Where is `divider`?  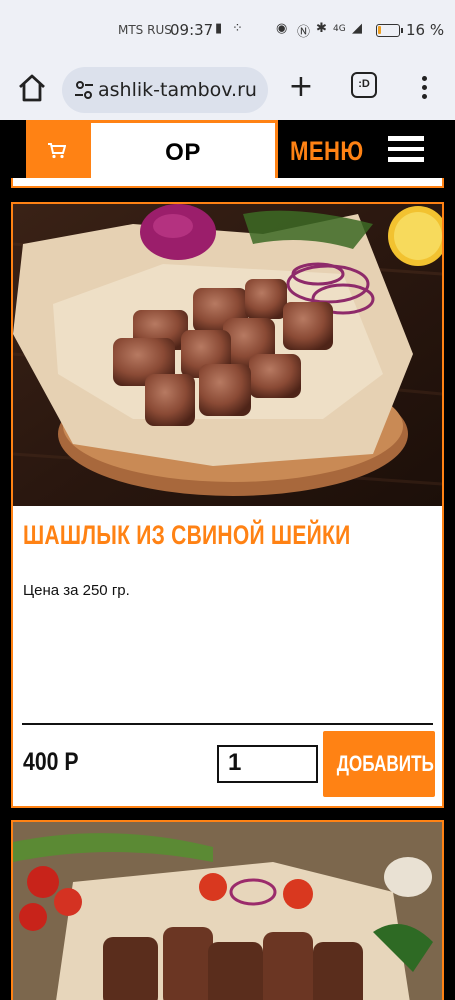
divider is located at coordinates (227, 724).